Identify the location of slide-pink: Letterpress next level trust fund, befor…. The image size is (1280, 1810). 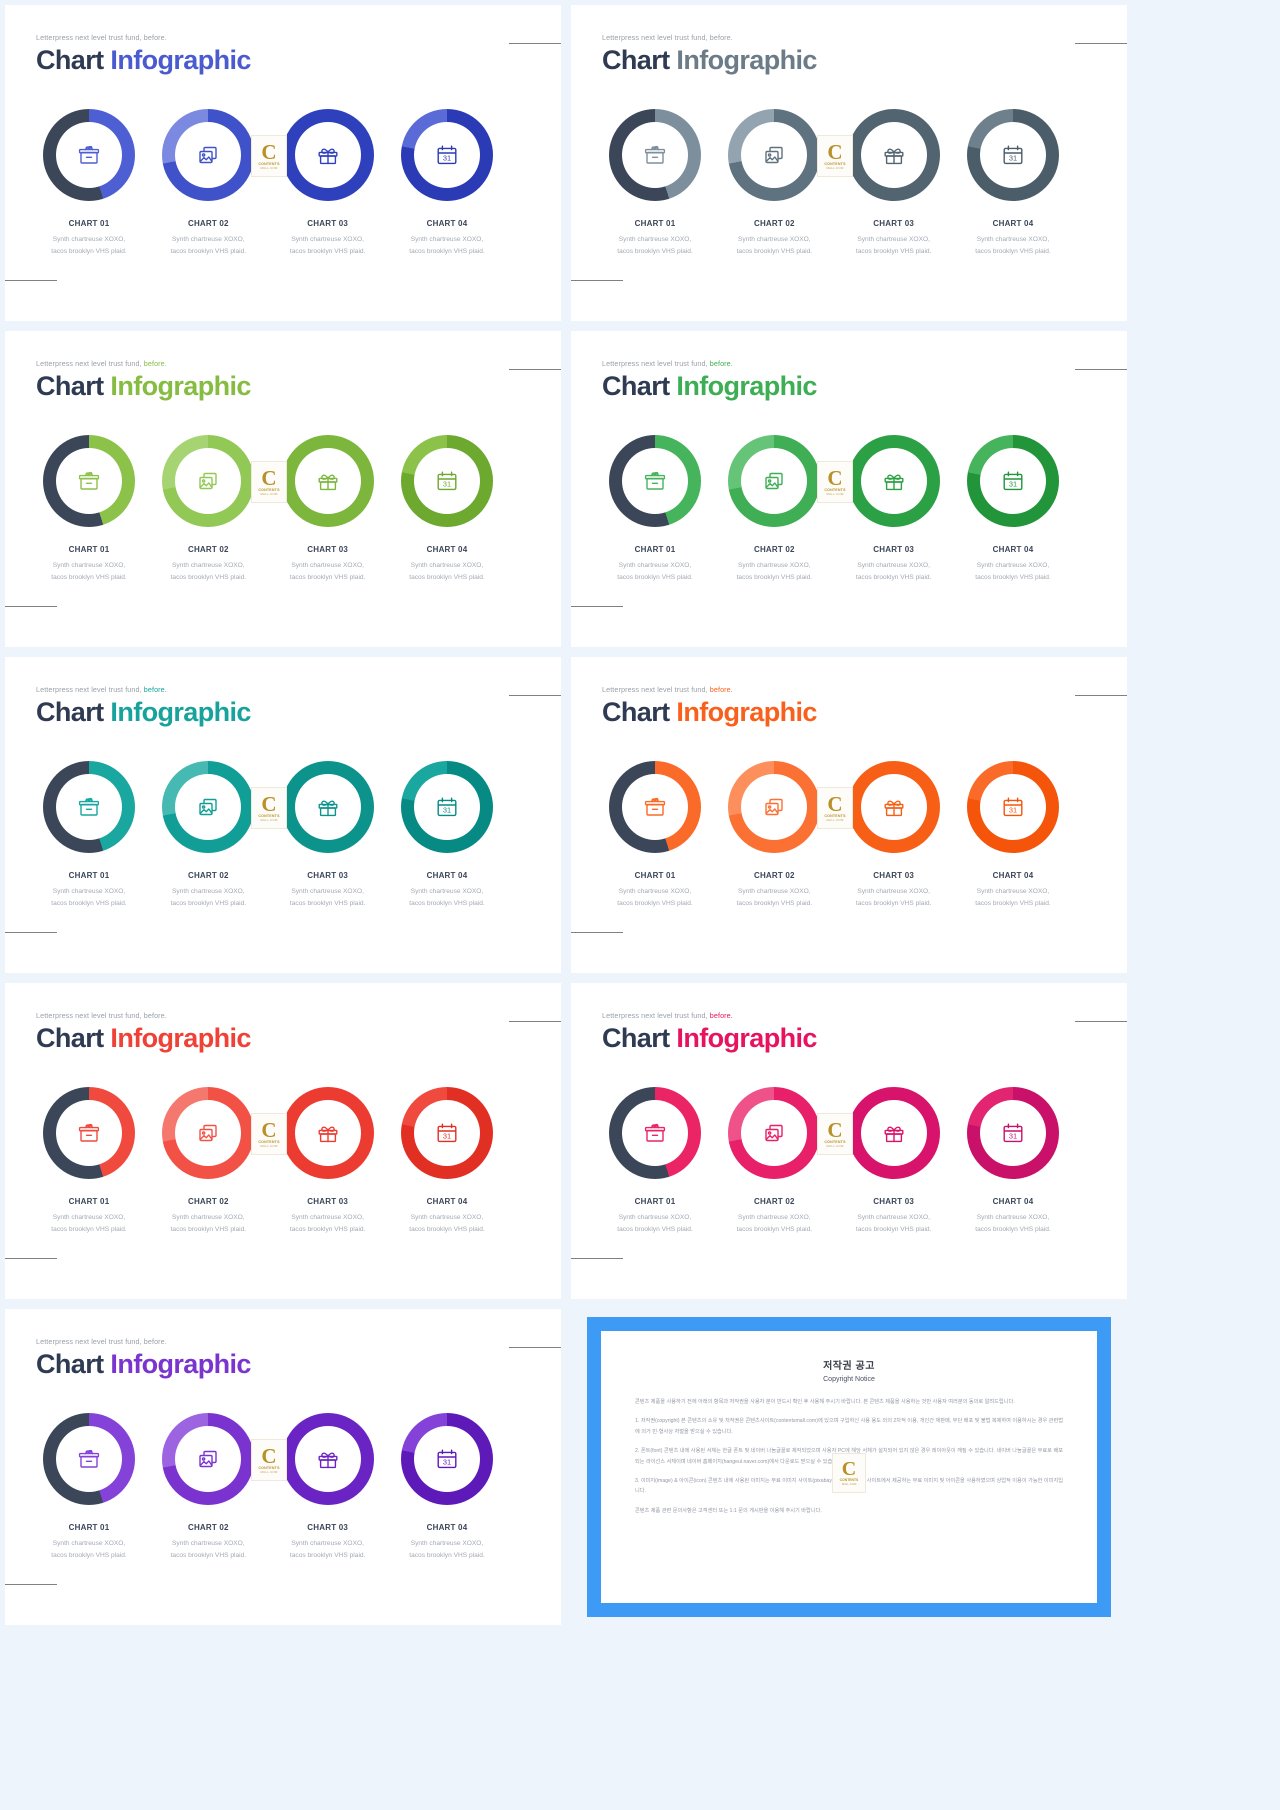
(849, 1141).